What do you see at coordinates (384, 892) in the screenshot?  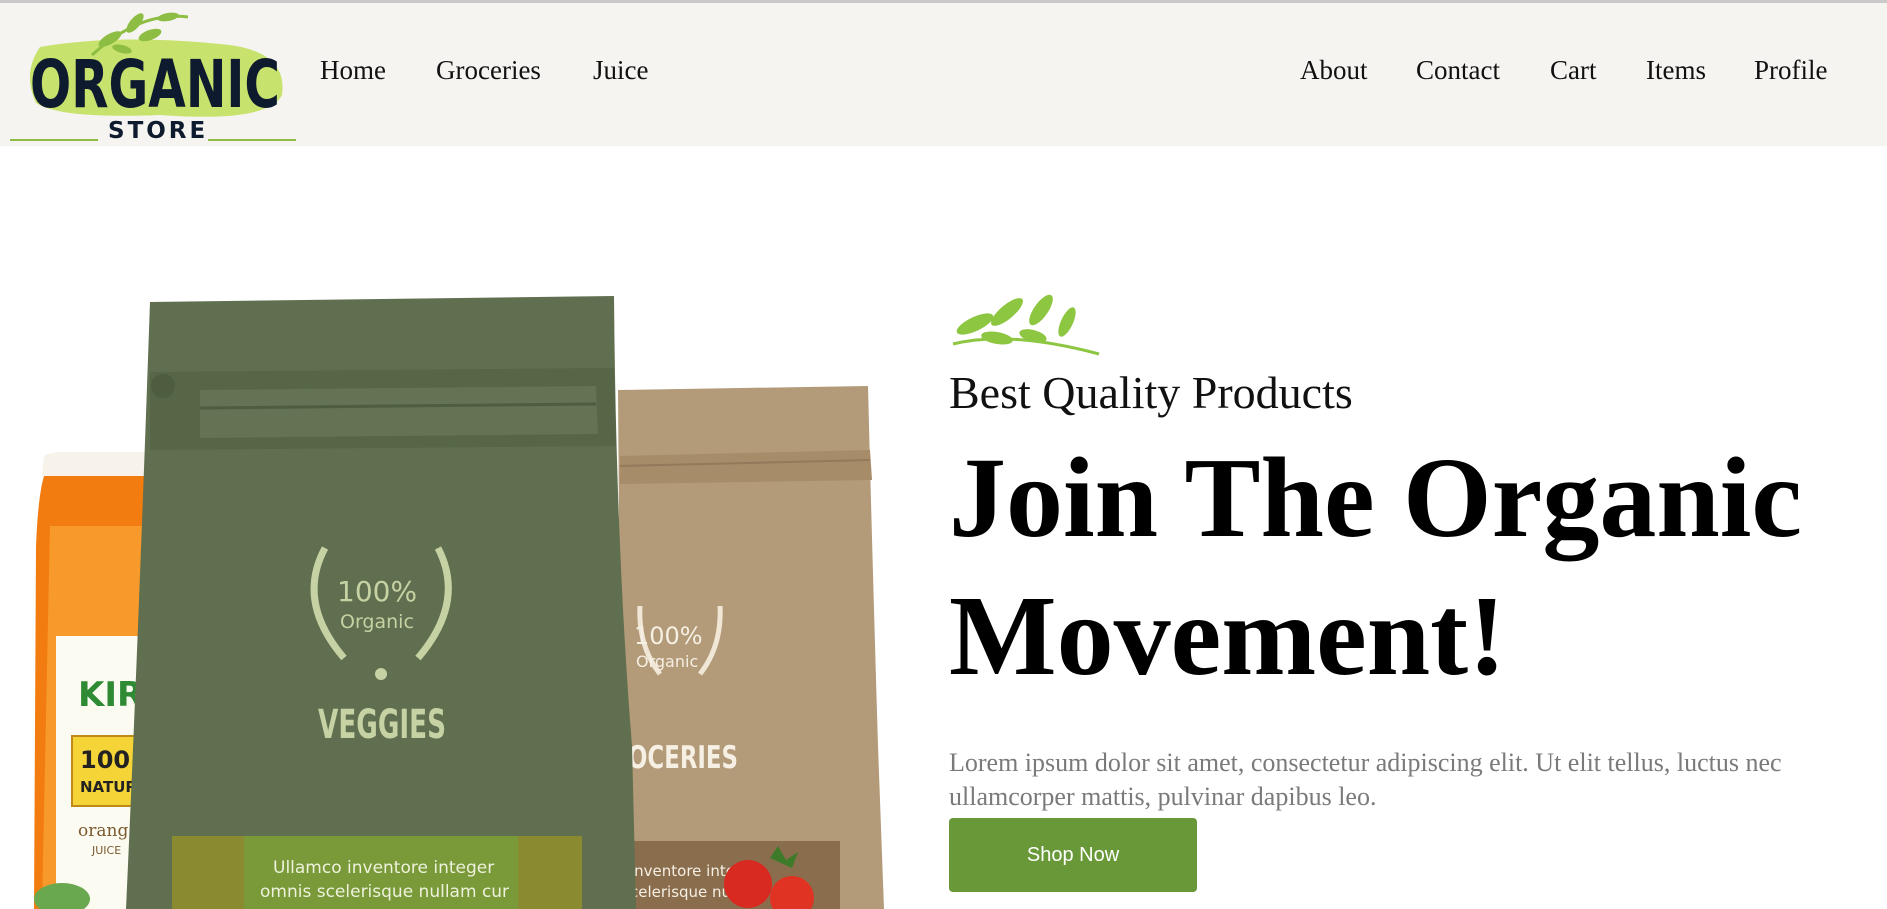 I see `svg-text: omnis scelerisque nullam cur` at bounding box center [384, 892].